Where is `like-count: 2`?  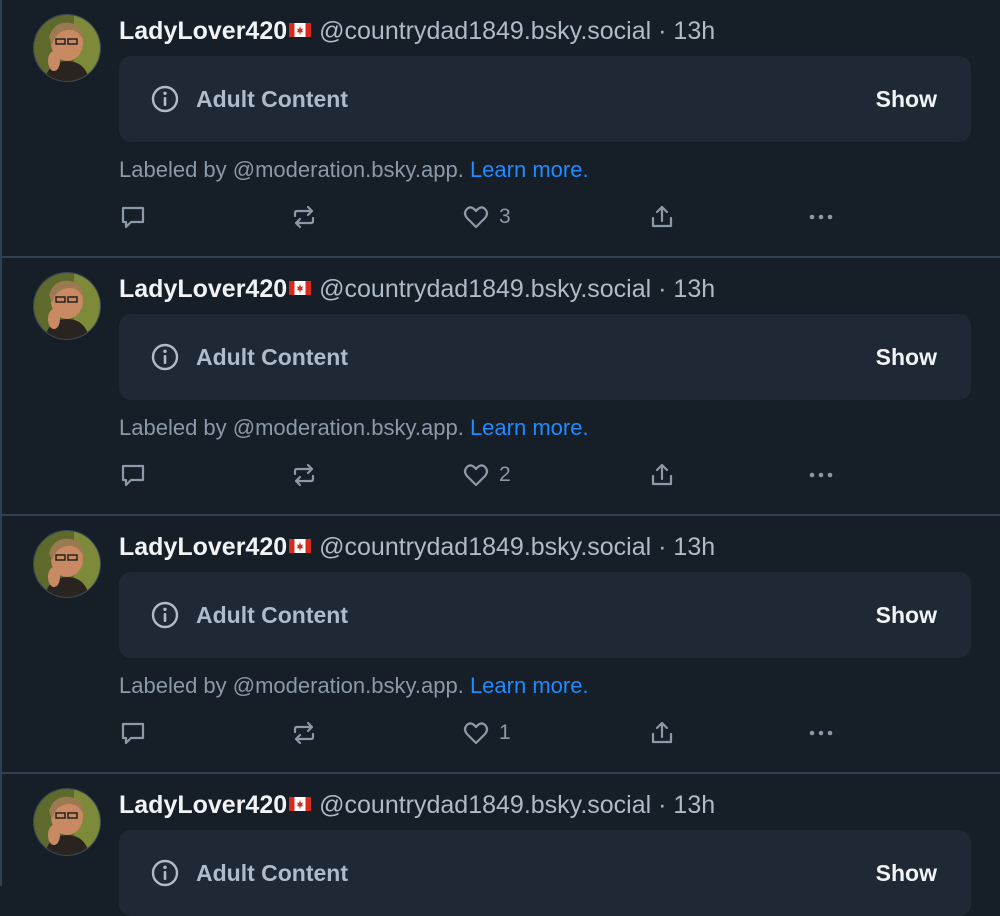
like-count: 2 is located at coordinates (505, 474).